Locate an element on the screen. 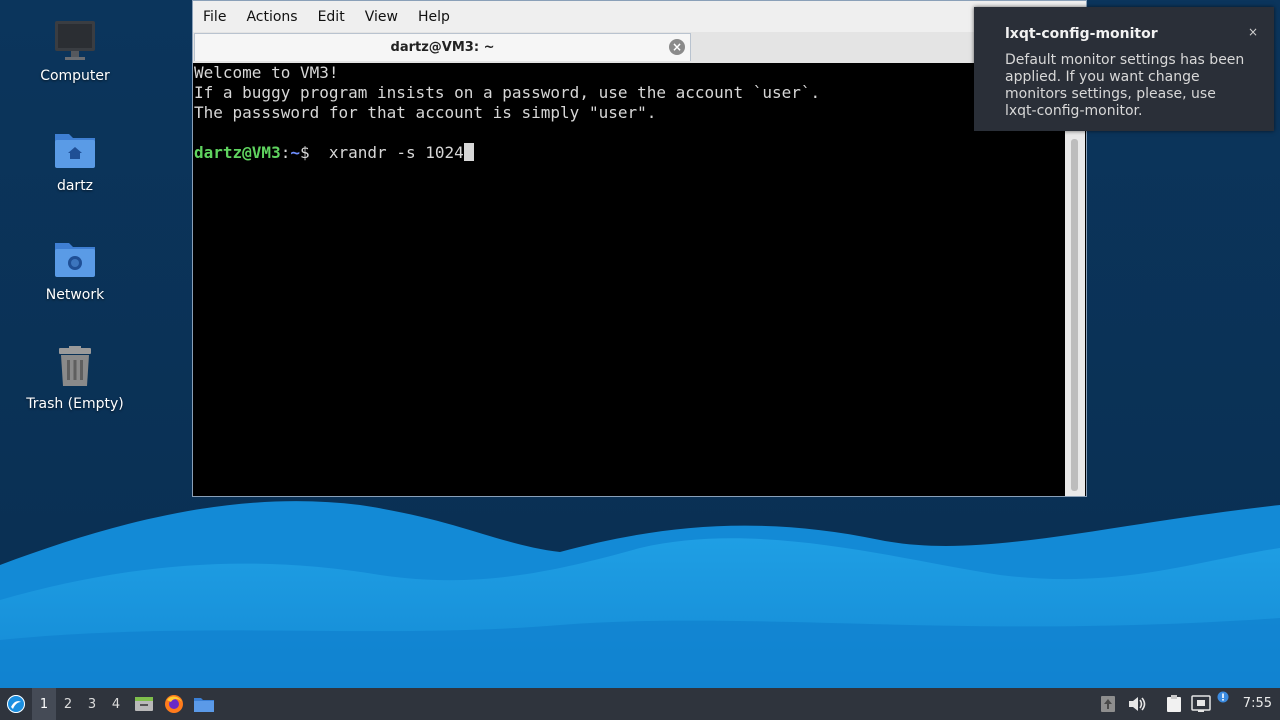 This screenshot has width=1280, height=720. desktop-icon-home-folder: dartz is located at coordinates (75, 160).